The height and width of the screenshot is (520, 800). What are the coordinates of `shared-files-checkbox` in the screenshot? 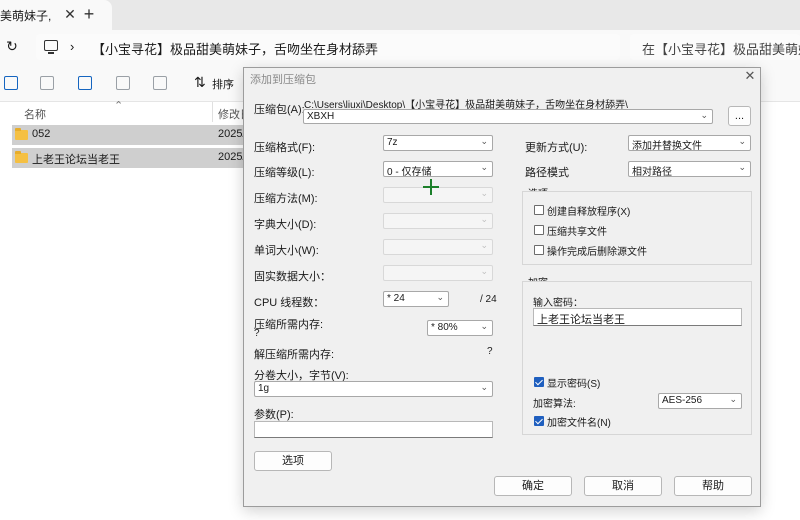 It's located at (539, 230).